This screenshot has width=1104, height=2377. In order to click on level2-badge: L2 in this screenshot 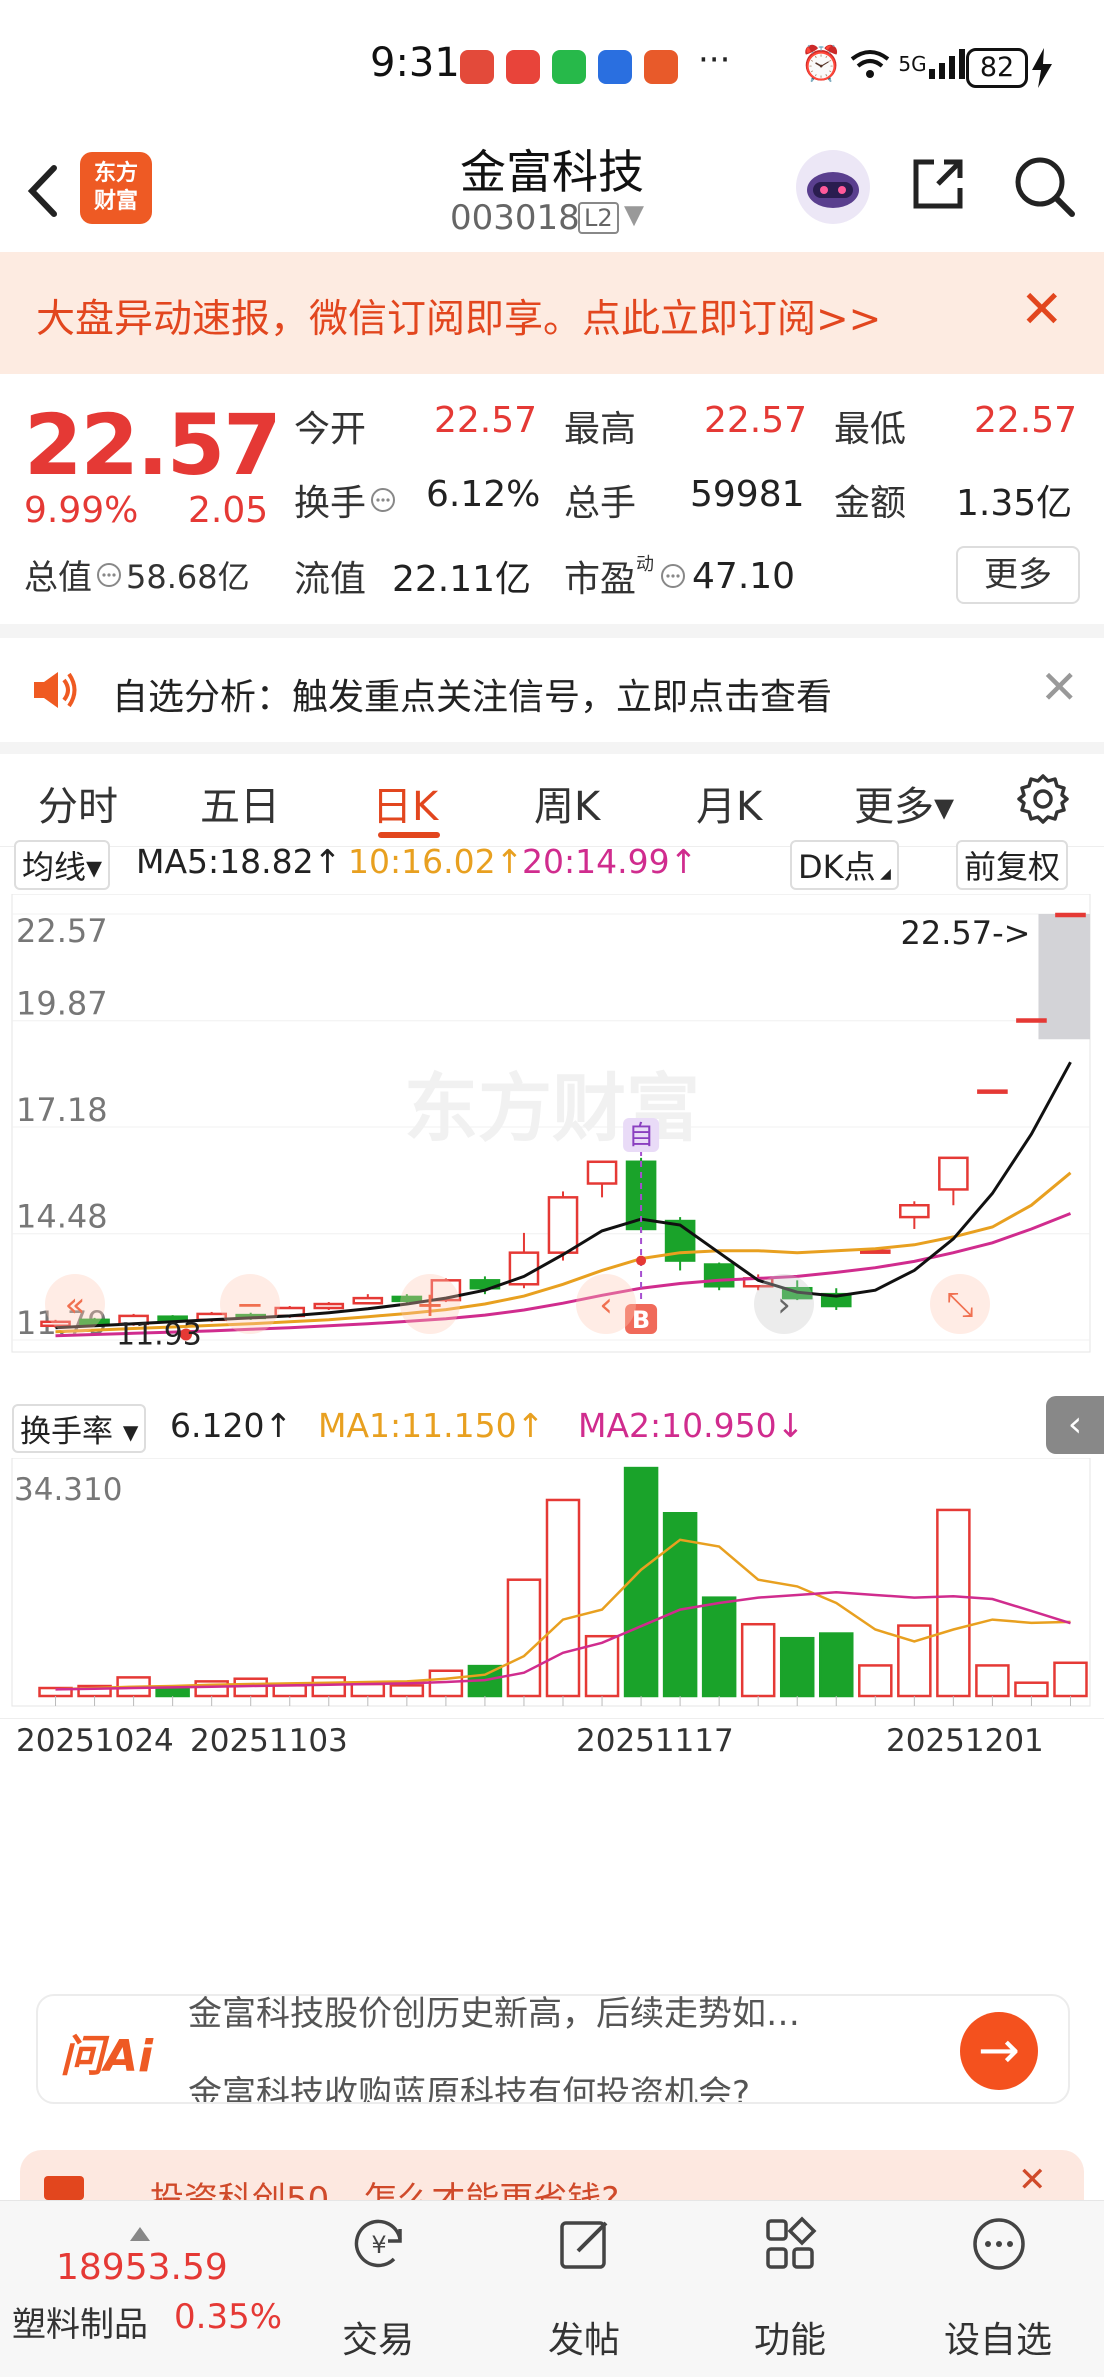, I will do `click(598, 218)`.